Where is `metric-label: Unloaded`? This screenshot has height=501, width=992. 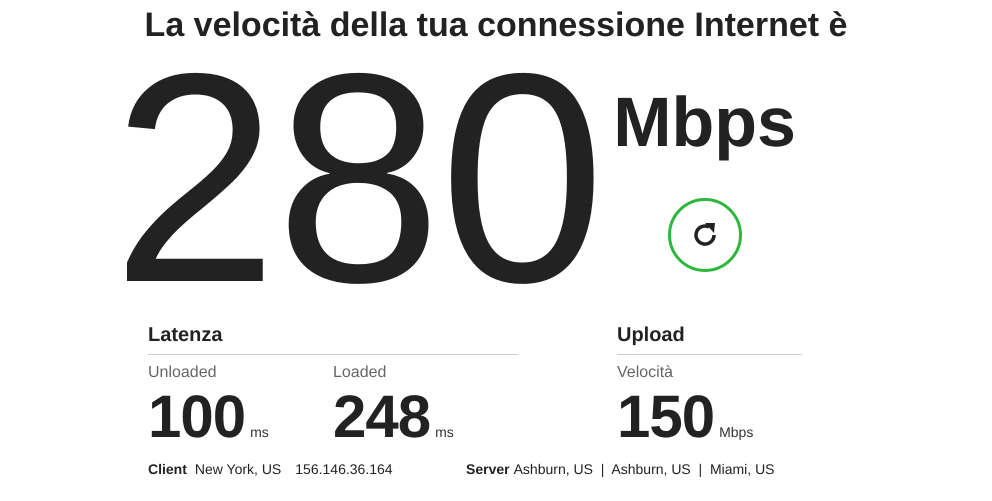 metric-label: Unloaded is located at coordinates (183, 373).